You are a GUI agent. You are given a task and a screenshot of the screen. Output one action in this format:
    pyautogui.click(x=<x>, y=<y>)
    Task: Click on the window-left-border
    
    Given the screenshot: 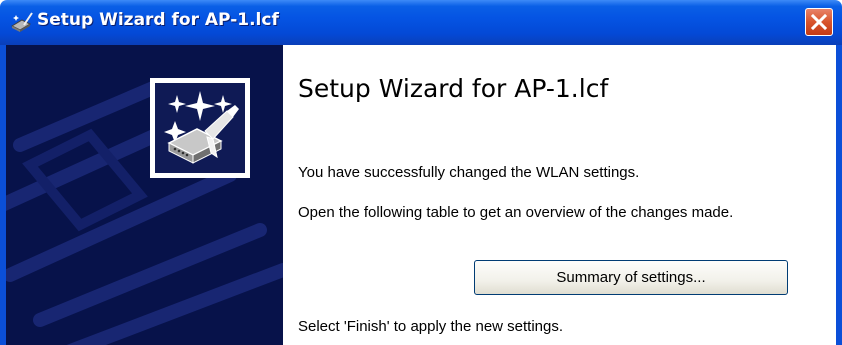 What is the action you would take?
    pyautogui.click(x=3, y=195)
    